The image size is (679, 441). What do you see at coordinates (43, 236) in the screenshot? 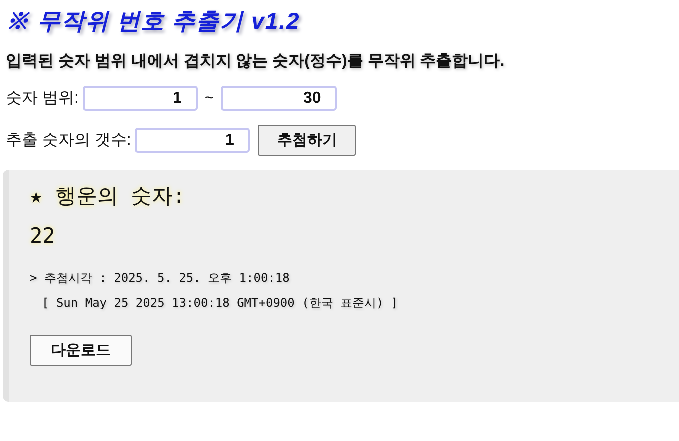
I see `lucky-number: 22` at bounding box center [43, 236].